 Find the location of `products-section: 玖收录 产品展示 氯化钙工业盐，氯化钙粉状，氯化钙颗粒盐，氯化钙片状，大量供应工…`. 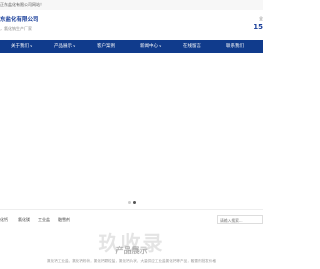

products-section: 玖收录 产品展示 氯化钙工业盐，氯化钙粉状，氯化钙颗粒盐，氯化钙片状，大量供应工… is located at coordinates (131, 248).